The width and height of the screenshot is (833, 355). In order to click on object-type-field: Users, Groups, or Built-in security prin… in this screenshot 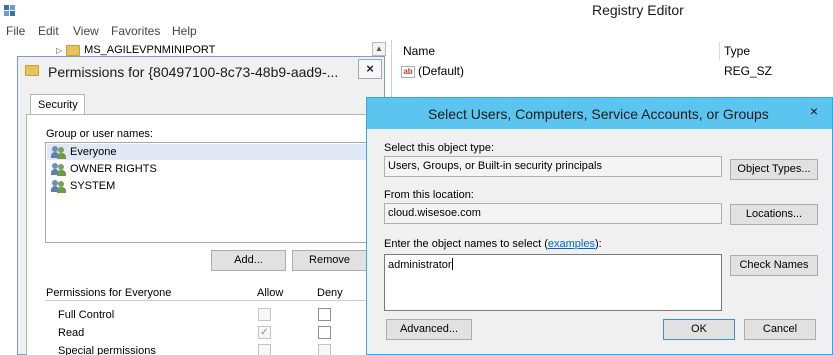, I will do `click(553, 166)`.